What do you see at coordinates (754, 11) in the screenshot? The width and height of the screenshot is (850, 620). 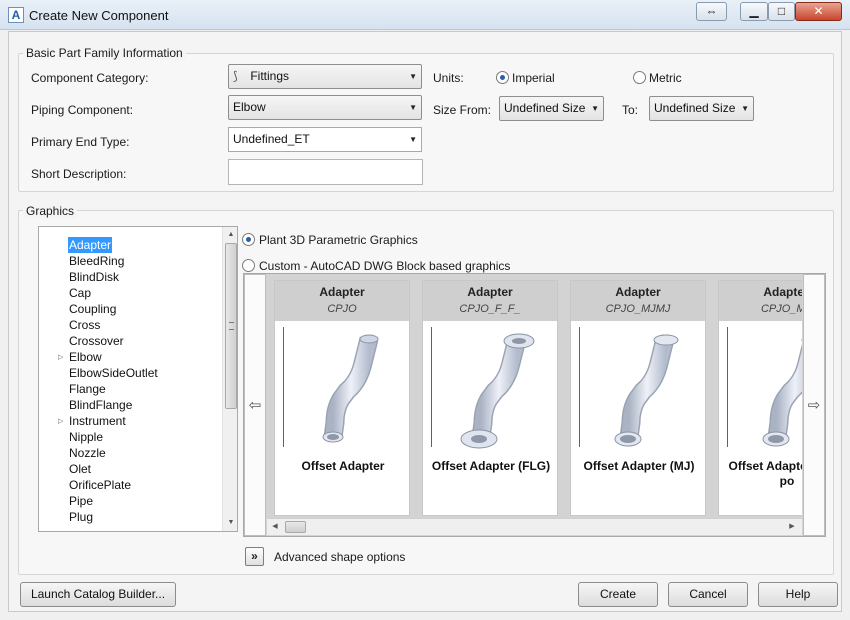 I see `minimize-button: ▁` at bounding box center [754, 11].